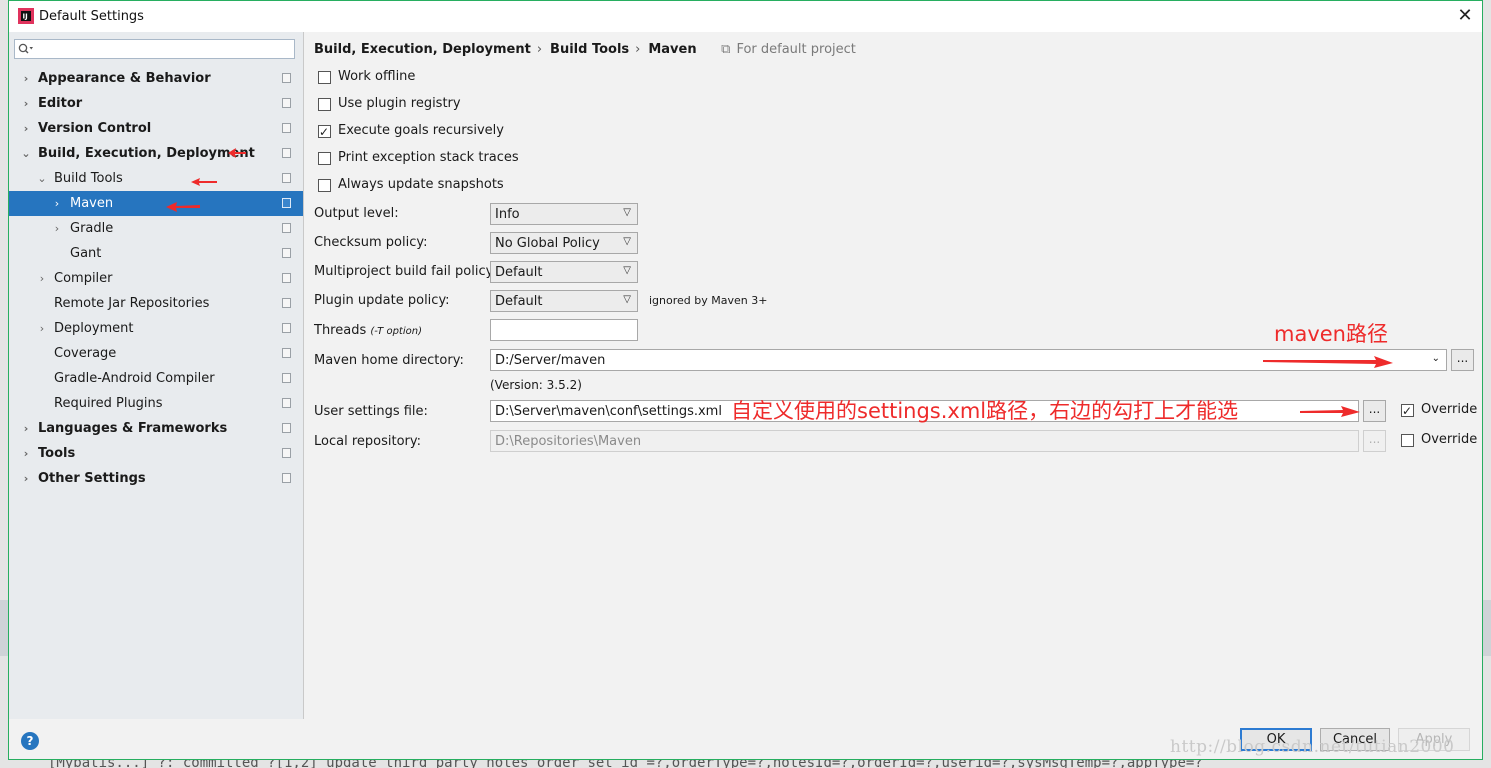 The width and height of the screenshot is (1491, 768). I want to click on sidebar-item-deployment: › Deployment, so click(156, 328).